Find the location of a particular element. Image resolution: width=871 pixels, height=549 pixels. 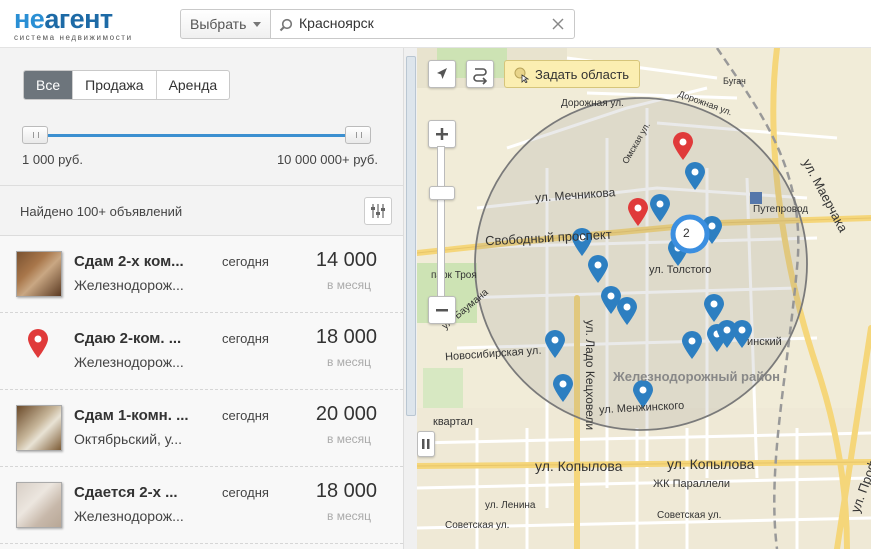

zoom-slider is located at coordinates (441, 226).